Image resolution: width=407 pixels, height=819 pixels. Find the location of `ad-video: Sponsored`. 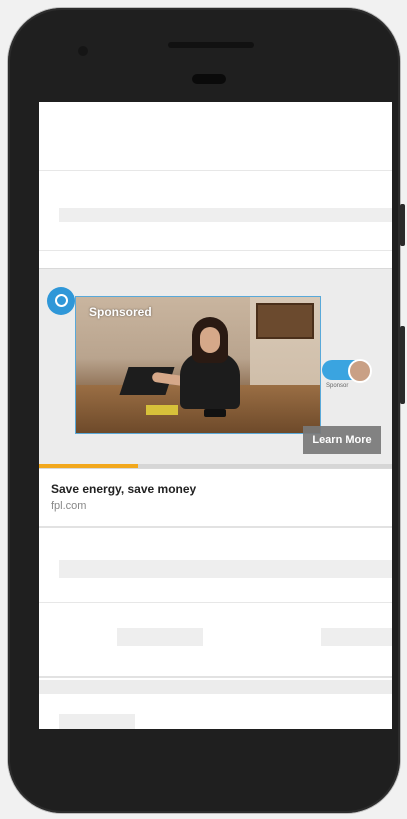

ad-video: Sponsored is located at coordinates (198, 365).